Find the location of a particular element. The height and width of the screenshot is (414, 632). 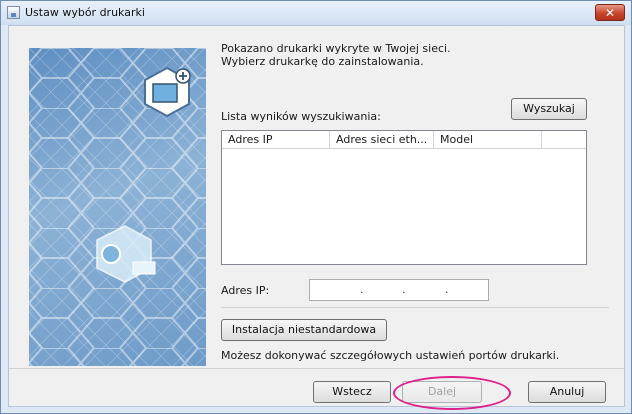

highlight-ring is located at coordinates (452, 393).